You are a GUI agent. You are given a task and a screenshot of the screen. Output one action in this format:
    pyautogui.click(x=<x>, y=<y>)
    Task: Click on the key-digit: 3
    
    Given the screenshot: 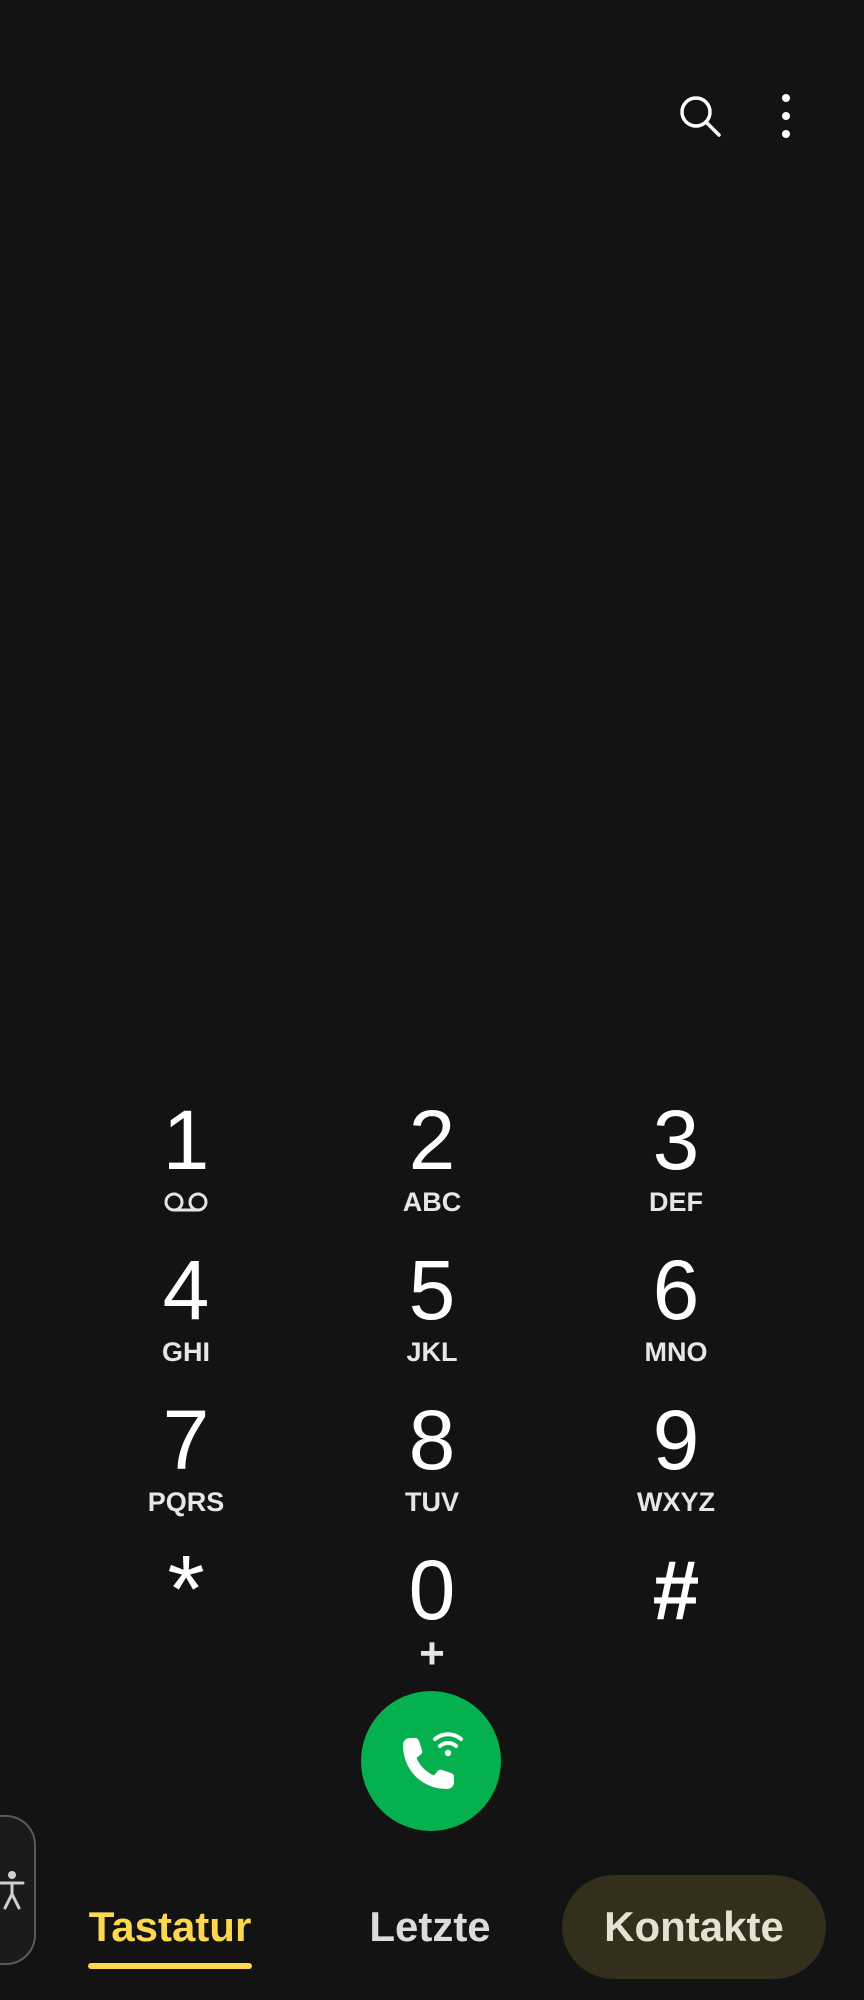 What is the action you would take?
    pyautogui.click(x=676, y=1140)
    